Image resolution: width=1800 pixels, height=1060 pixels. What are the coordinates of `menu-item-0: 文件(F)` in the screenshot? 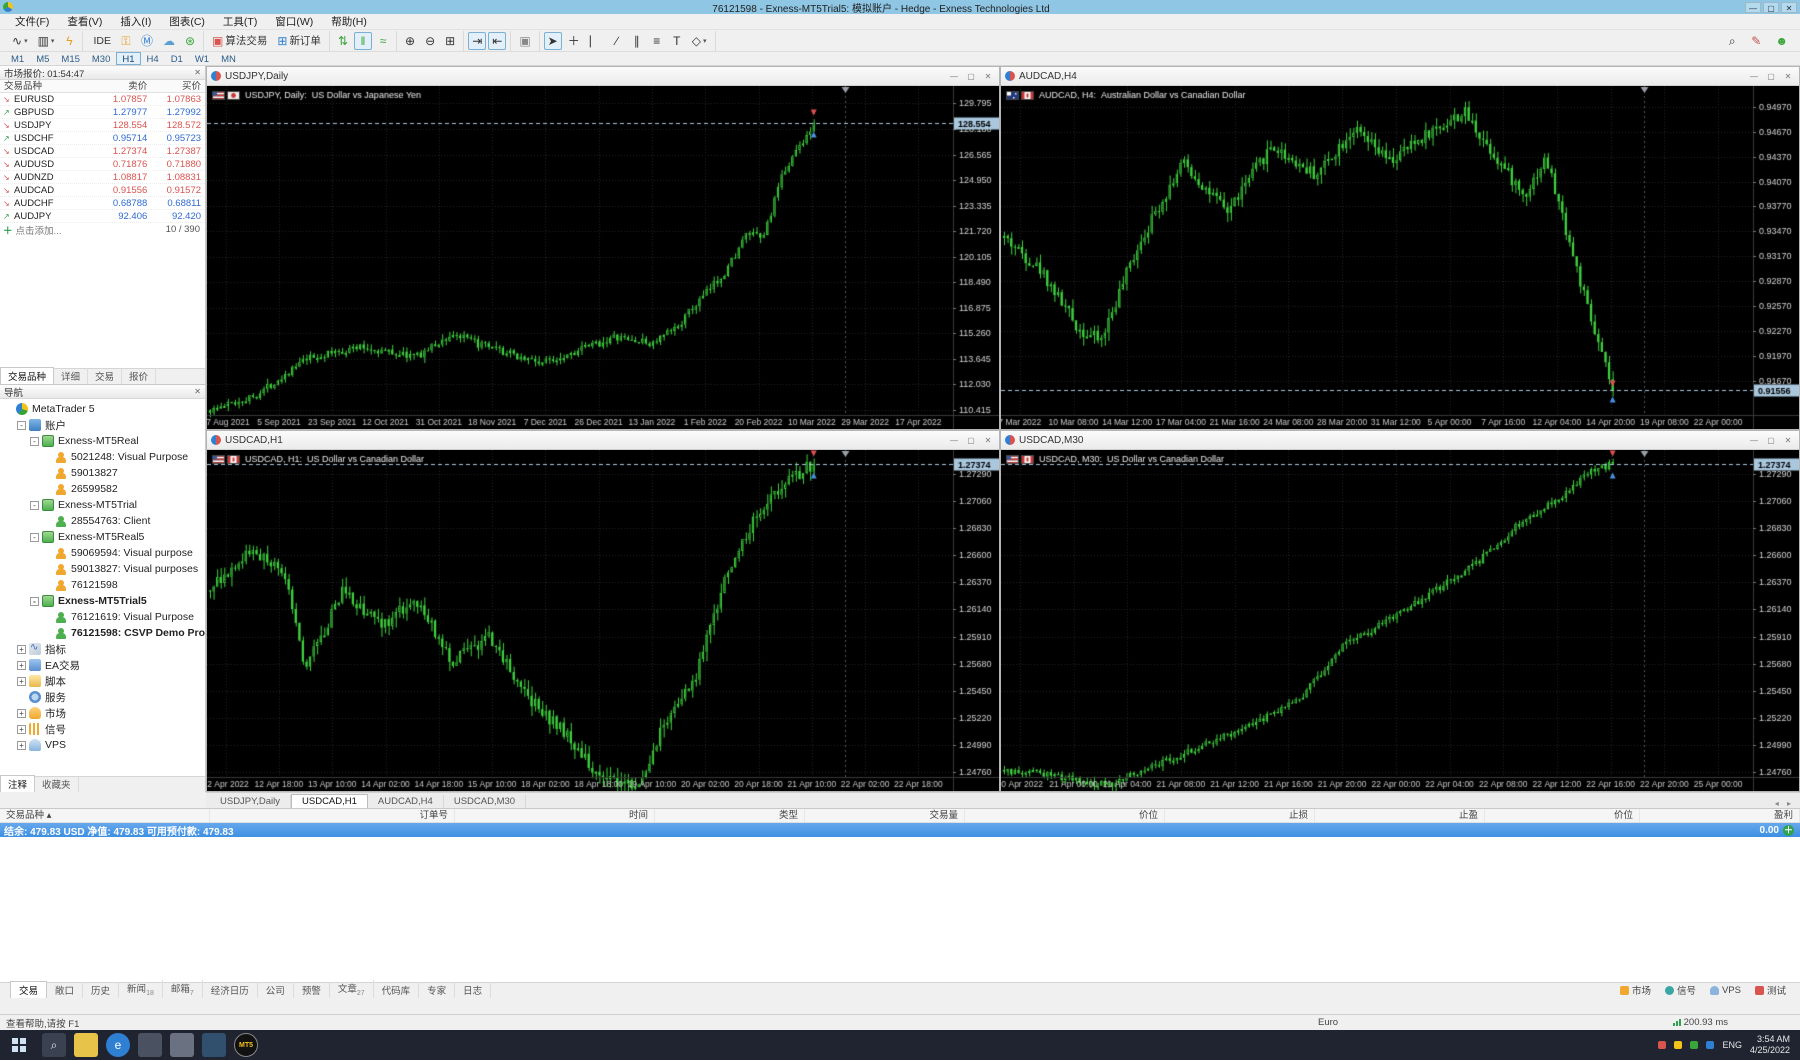 It's located at (32, 21).